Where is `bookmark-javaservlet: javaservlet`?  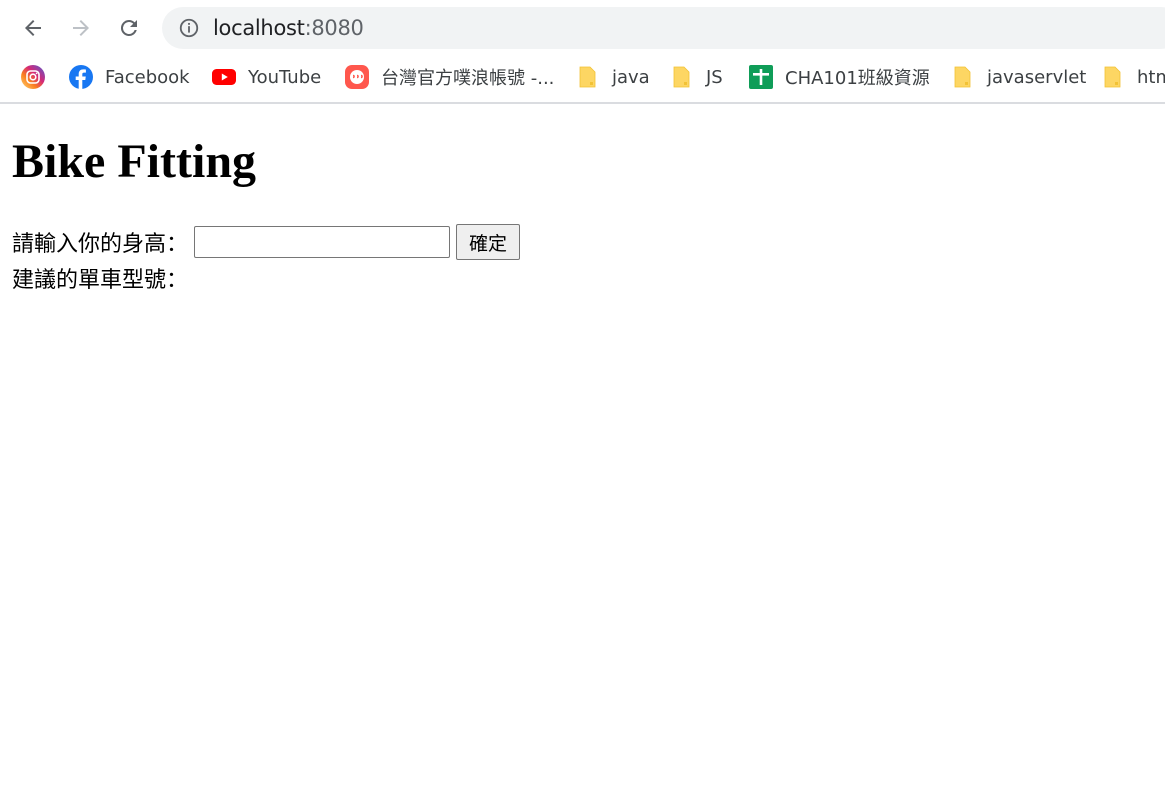
bookmark-javaservlet: javaservlet is located at coordinates (1018, 77).